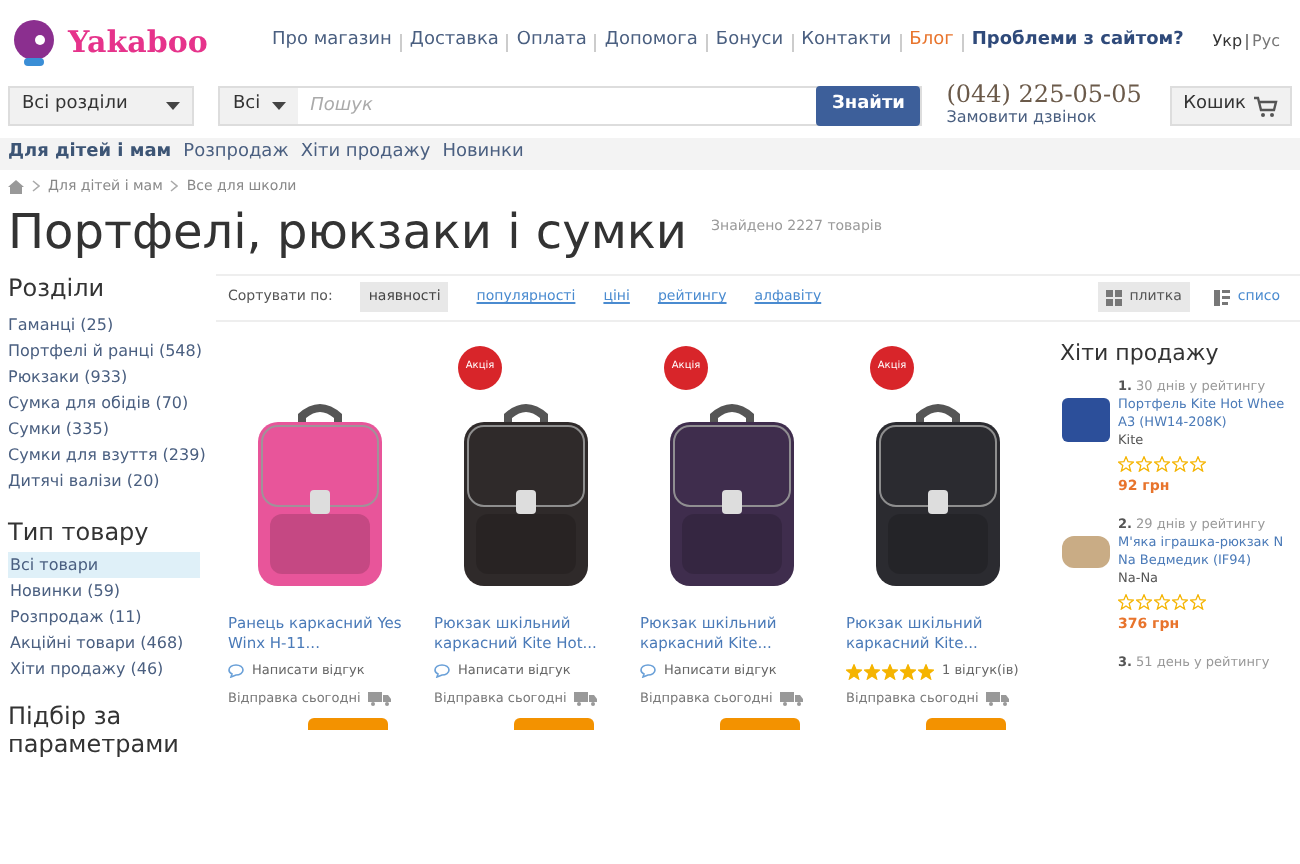 The height and width of the screenshot is (864, 1300). I want to click on nav-link: Контакти, so click(846, 42).